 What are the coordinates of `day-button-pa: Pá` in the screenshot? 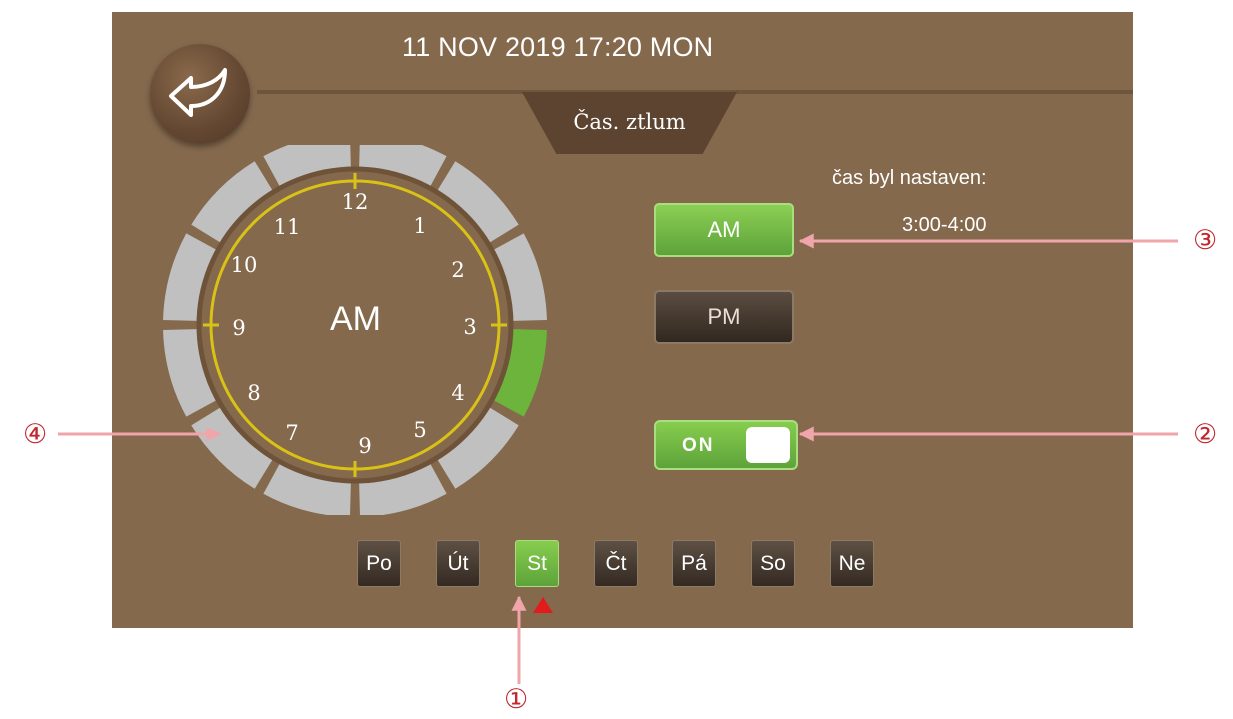 It's located at (694, 563).